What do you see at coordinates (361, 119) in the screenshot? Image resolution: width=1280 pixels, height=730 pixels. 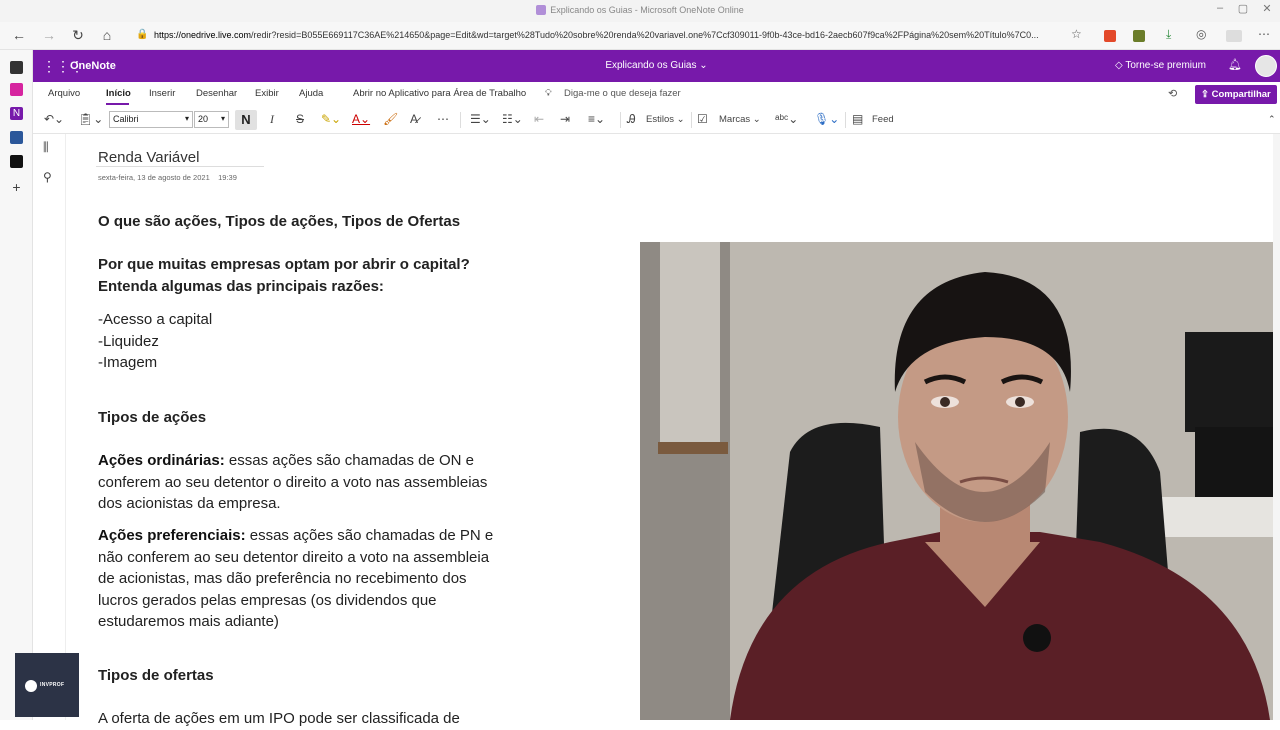 I see `font-color-icon: A⌄` at bounding box center [361, 119].